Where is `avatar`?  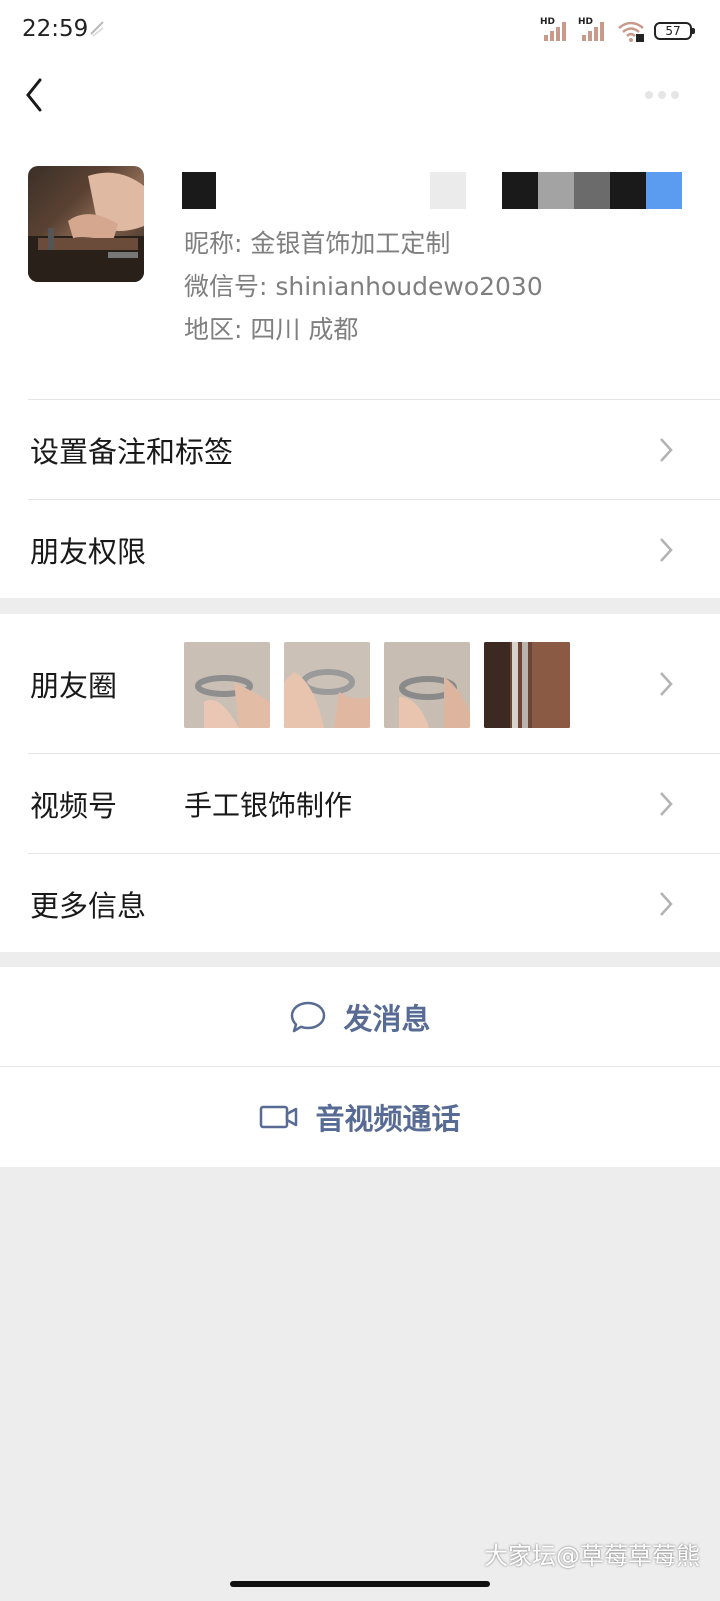 avatar is located at coordinates (86, 224).